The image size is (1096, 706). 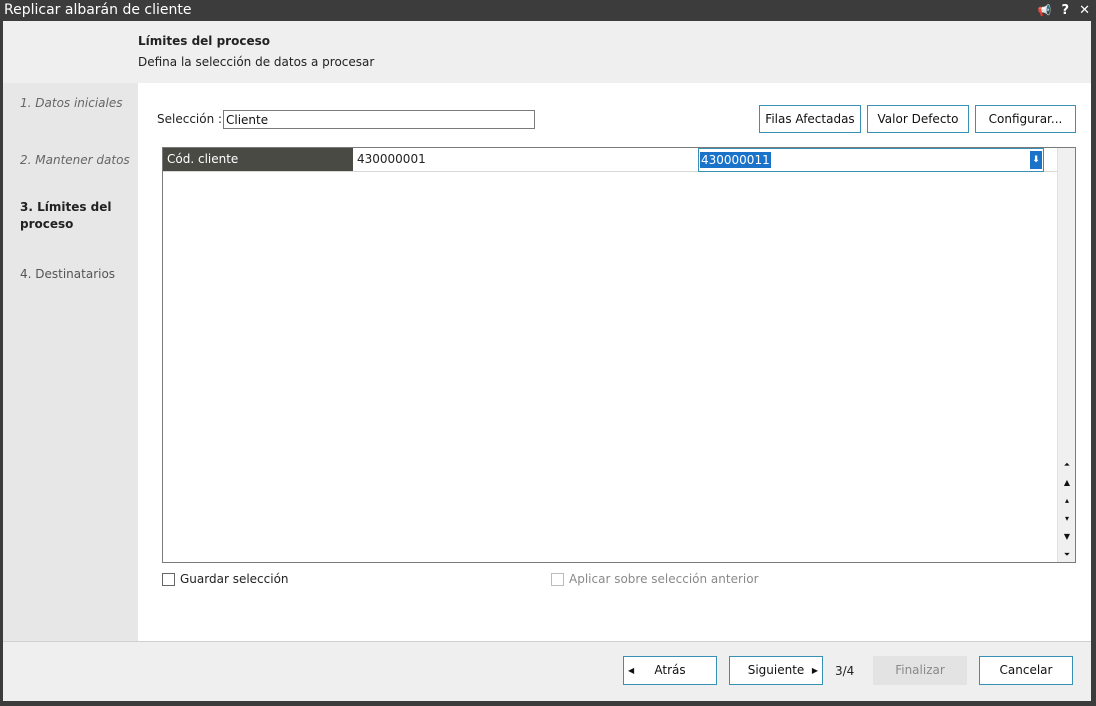 I want to click on affected-rows-button: Filas Afectadas, so click(x=810, y=119).